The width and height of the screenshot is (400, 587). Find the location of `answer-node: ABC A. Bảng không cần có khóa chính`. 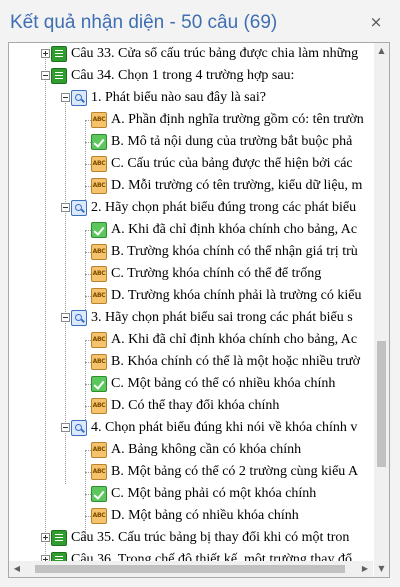

answer-node: ABC A. Bảng không cần có khóa chính is located at coordinates (191, 450).